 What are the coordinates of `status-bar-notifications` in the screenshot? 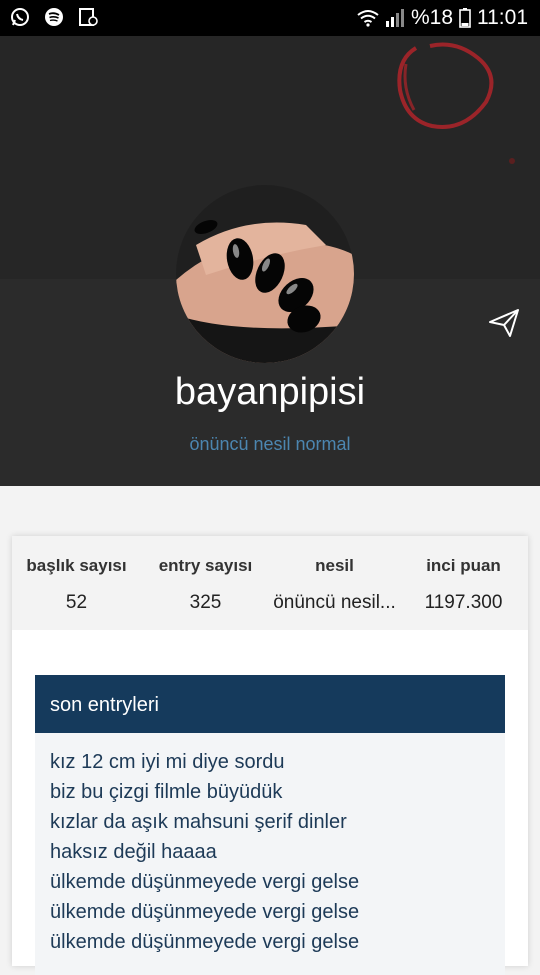 It's located at (54, 17).